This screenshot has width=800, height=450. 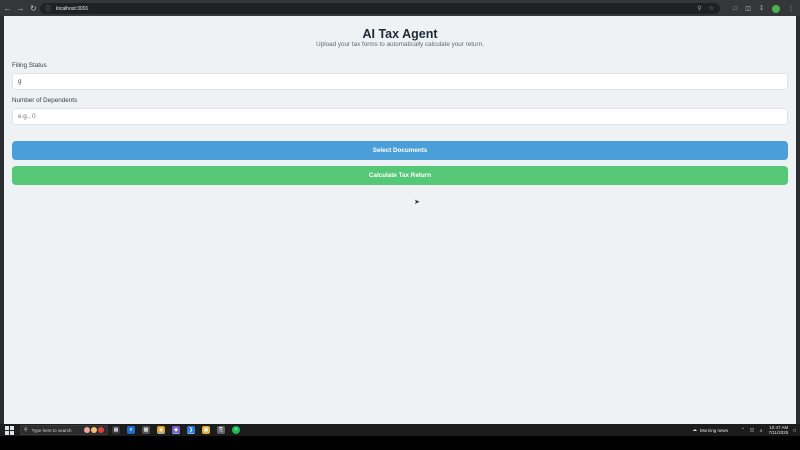 What do you see at coordinates (72, 8) in the screenshot?
I see `url-text: localhost:3001` at bounding box center [72, 8].